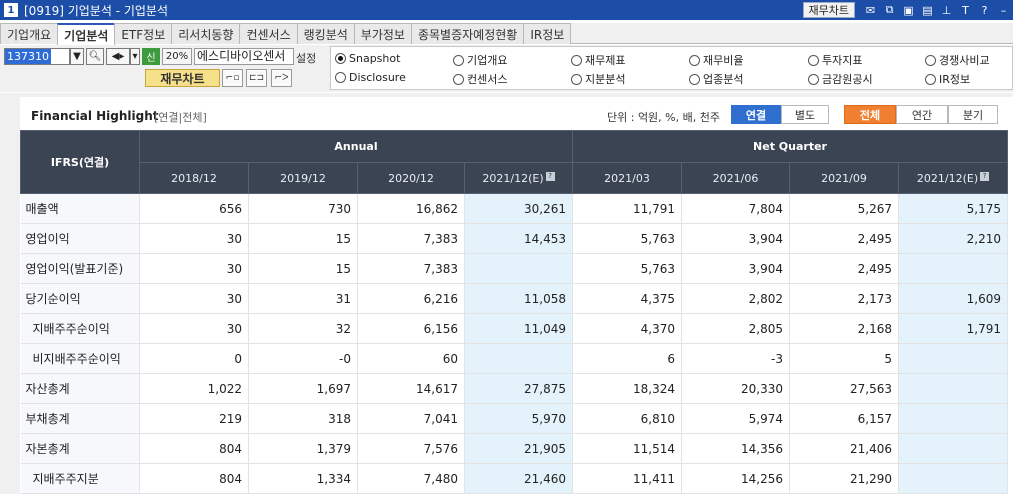 Image resolution: width=1013 pixels, height=494 pixels. What do you see at coordinates (411, 388) in the screenshot?
I see `table-cell: 14,617` at bounding box center [411, 388].